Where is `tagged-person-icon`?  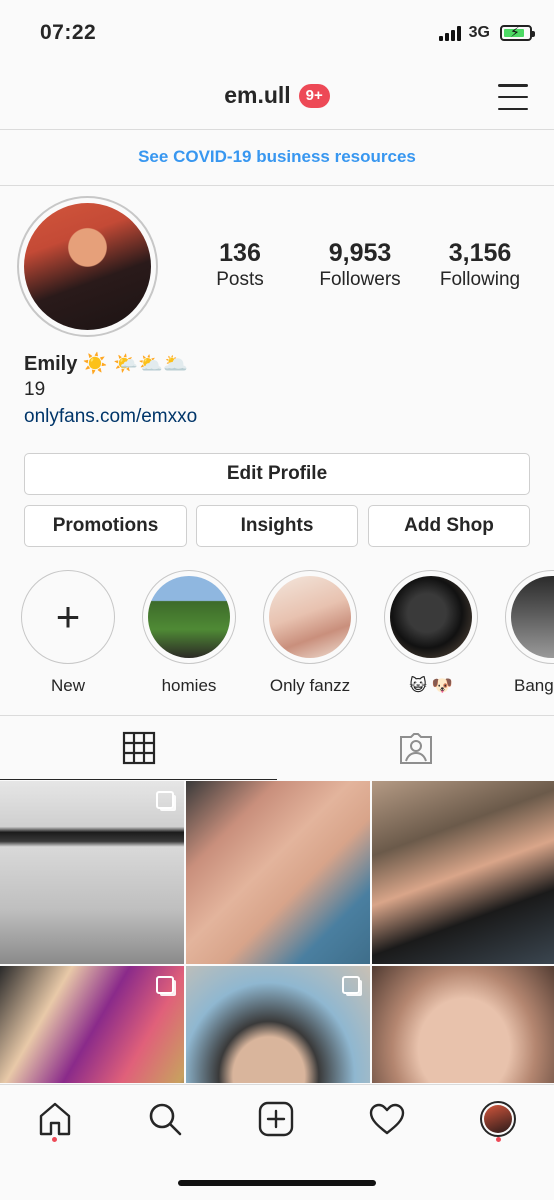
tagged-person-icon is located at coordinates (415, 748).